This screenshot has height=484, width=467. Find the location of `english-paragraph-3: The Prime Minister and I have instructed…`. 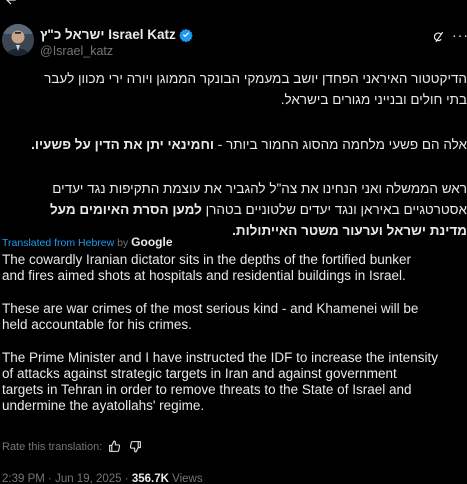

english-paragraph-3: The Prime Minister and I have instructed… is located at coordinates (234, 382).